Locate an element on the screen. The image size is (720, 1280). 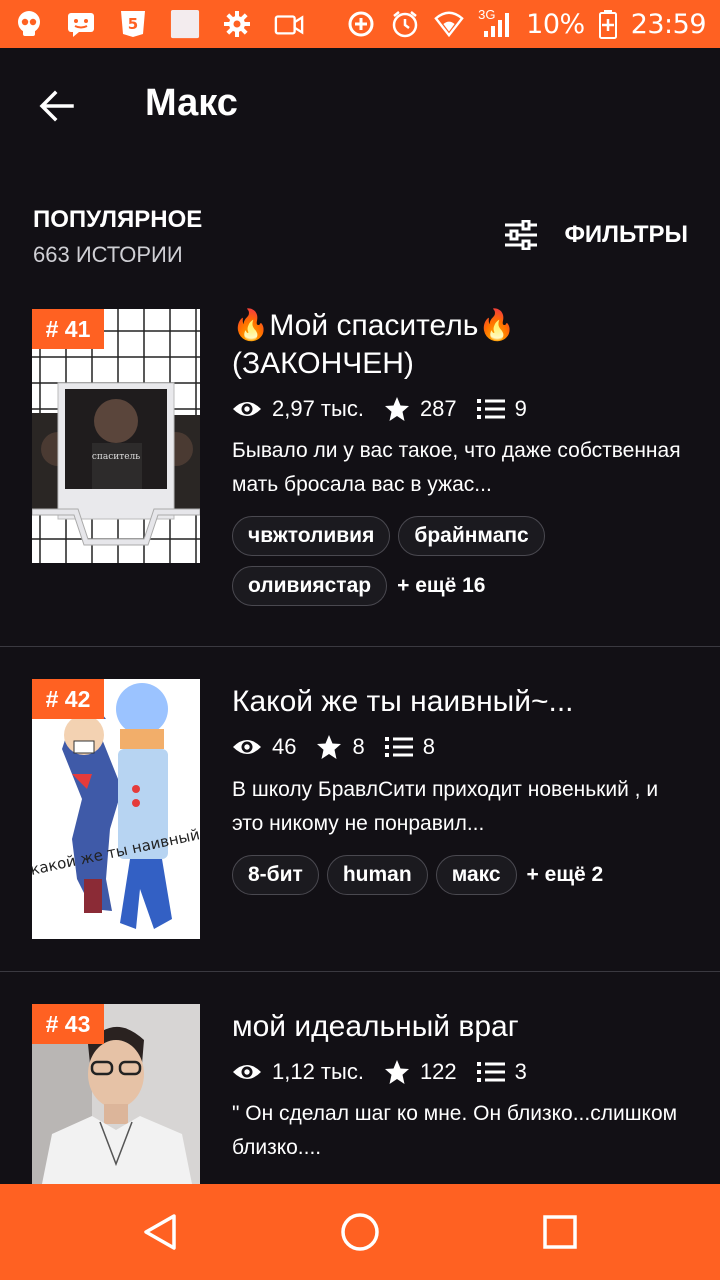
story-stats: 2,97 тыс. 287 9 is located at coordinates (389, 409).